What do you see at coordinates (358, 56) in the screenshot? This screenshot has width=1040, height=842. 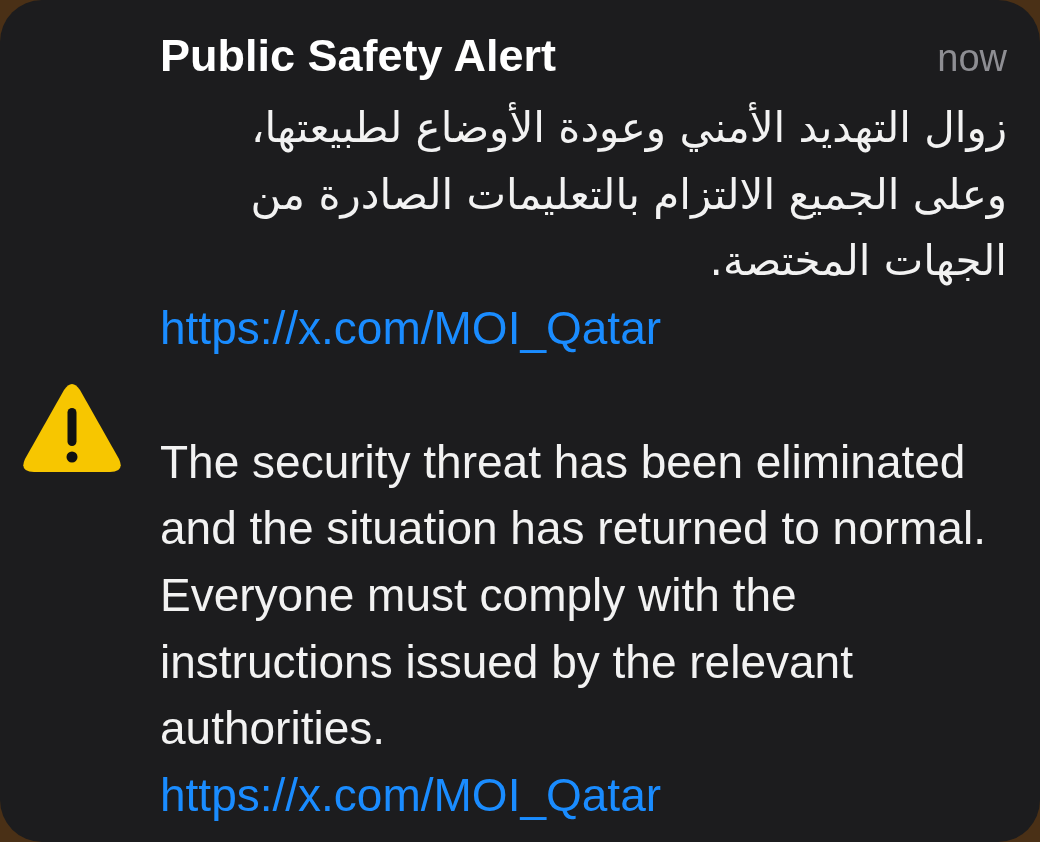 I see `alert-title: Public Safety Alert` at bounding box center [358, 56].